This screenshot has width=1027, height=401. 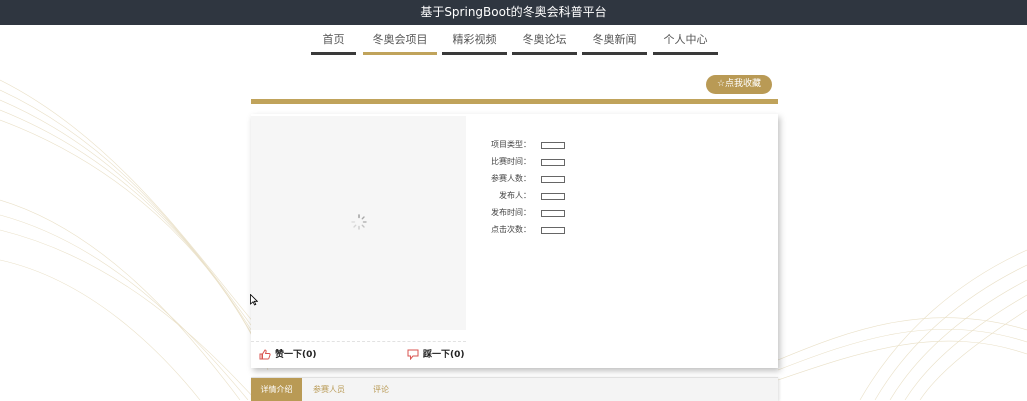 I want to click on info-label: 项目类型：, so click(x=511, y=144).